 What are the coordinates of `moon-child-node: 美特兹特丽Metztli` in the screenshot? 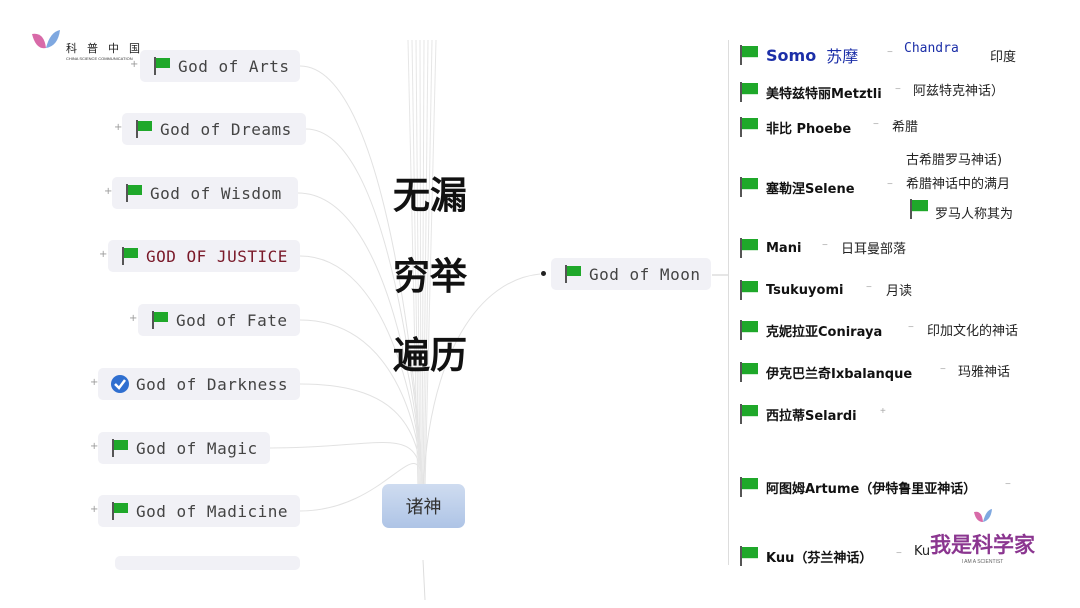 It's located at (810, 92).